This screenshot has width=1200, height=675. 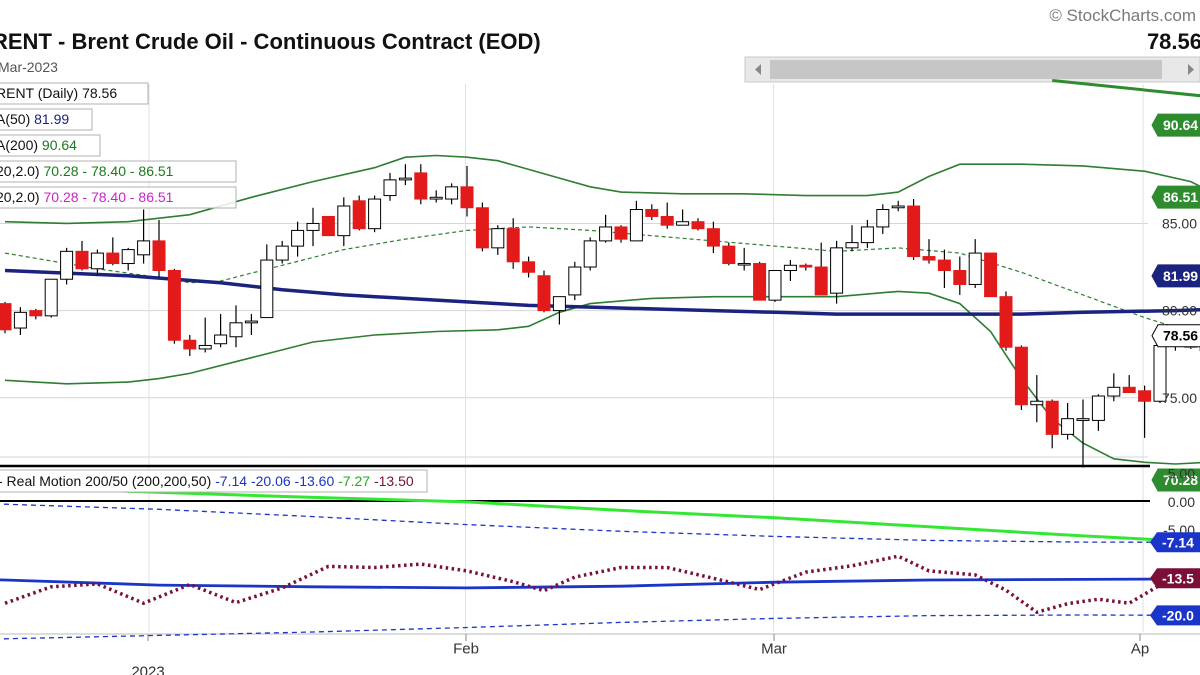 I want to click on price-axis-label: 80.00, so click(x=1179, y=311).